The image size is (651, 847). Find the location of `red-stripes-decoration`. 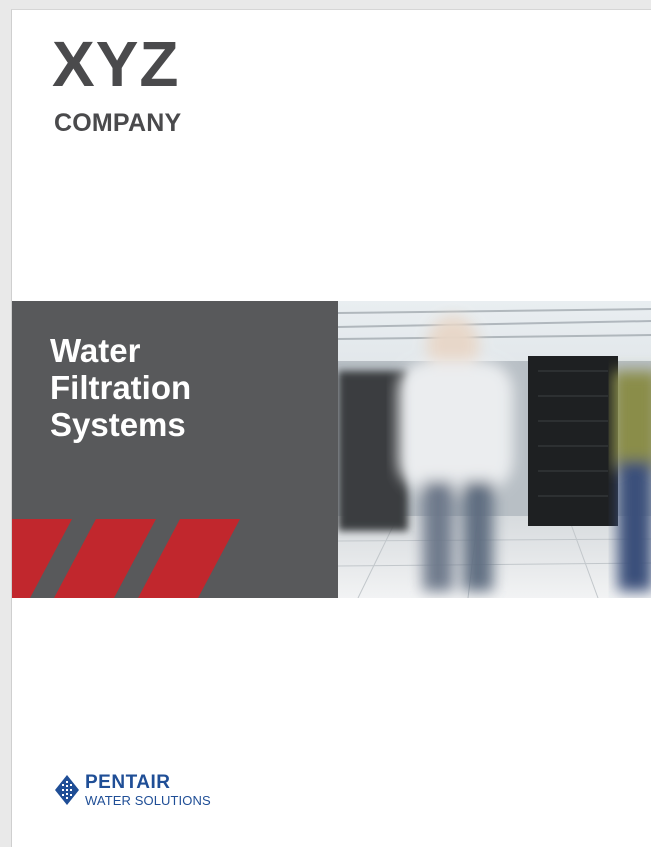

red-stripes-decoration is located at coordinates (126, 558).